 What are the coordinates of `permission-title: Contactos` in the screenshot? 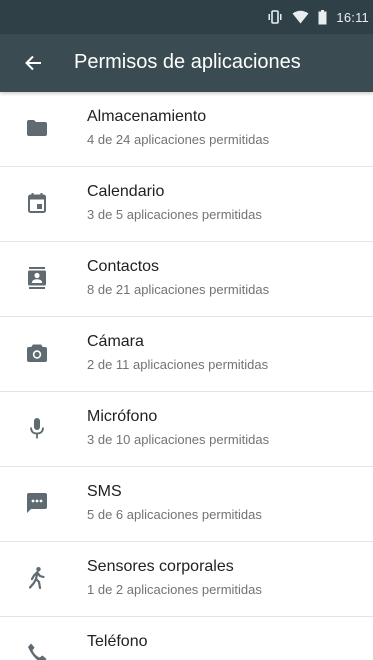 It's located at (123, 266).